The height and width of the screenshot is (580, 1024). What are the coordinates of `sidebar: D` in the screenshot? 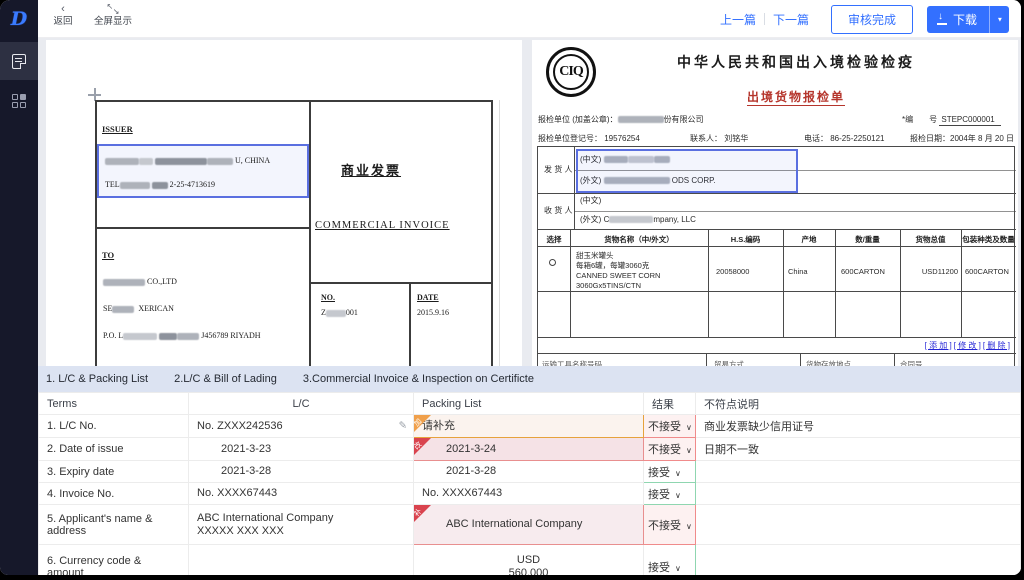 It's located at (19, 287).